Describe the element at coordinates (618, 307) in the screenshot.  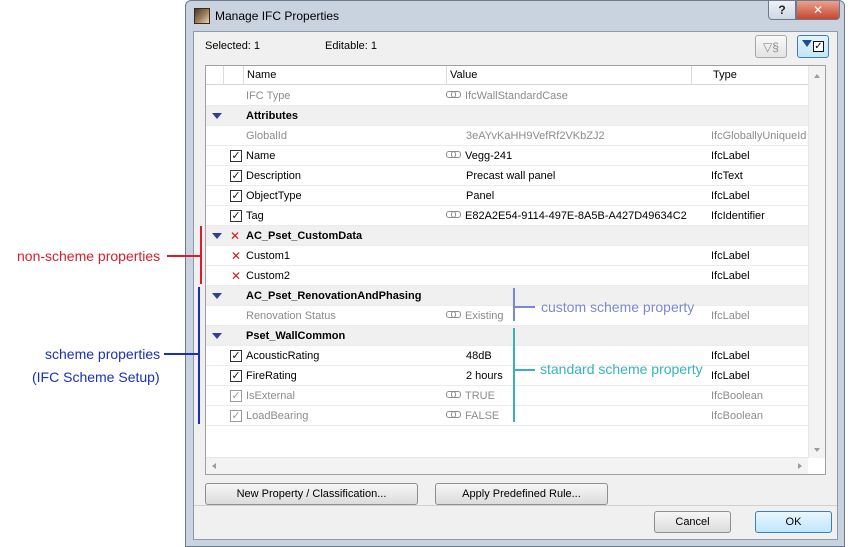
I see `custom-scheme-annotation: custom scheme property` at that location.